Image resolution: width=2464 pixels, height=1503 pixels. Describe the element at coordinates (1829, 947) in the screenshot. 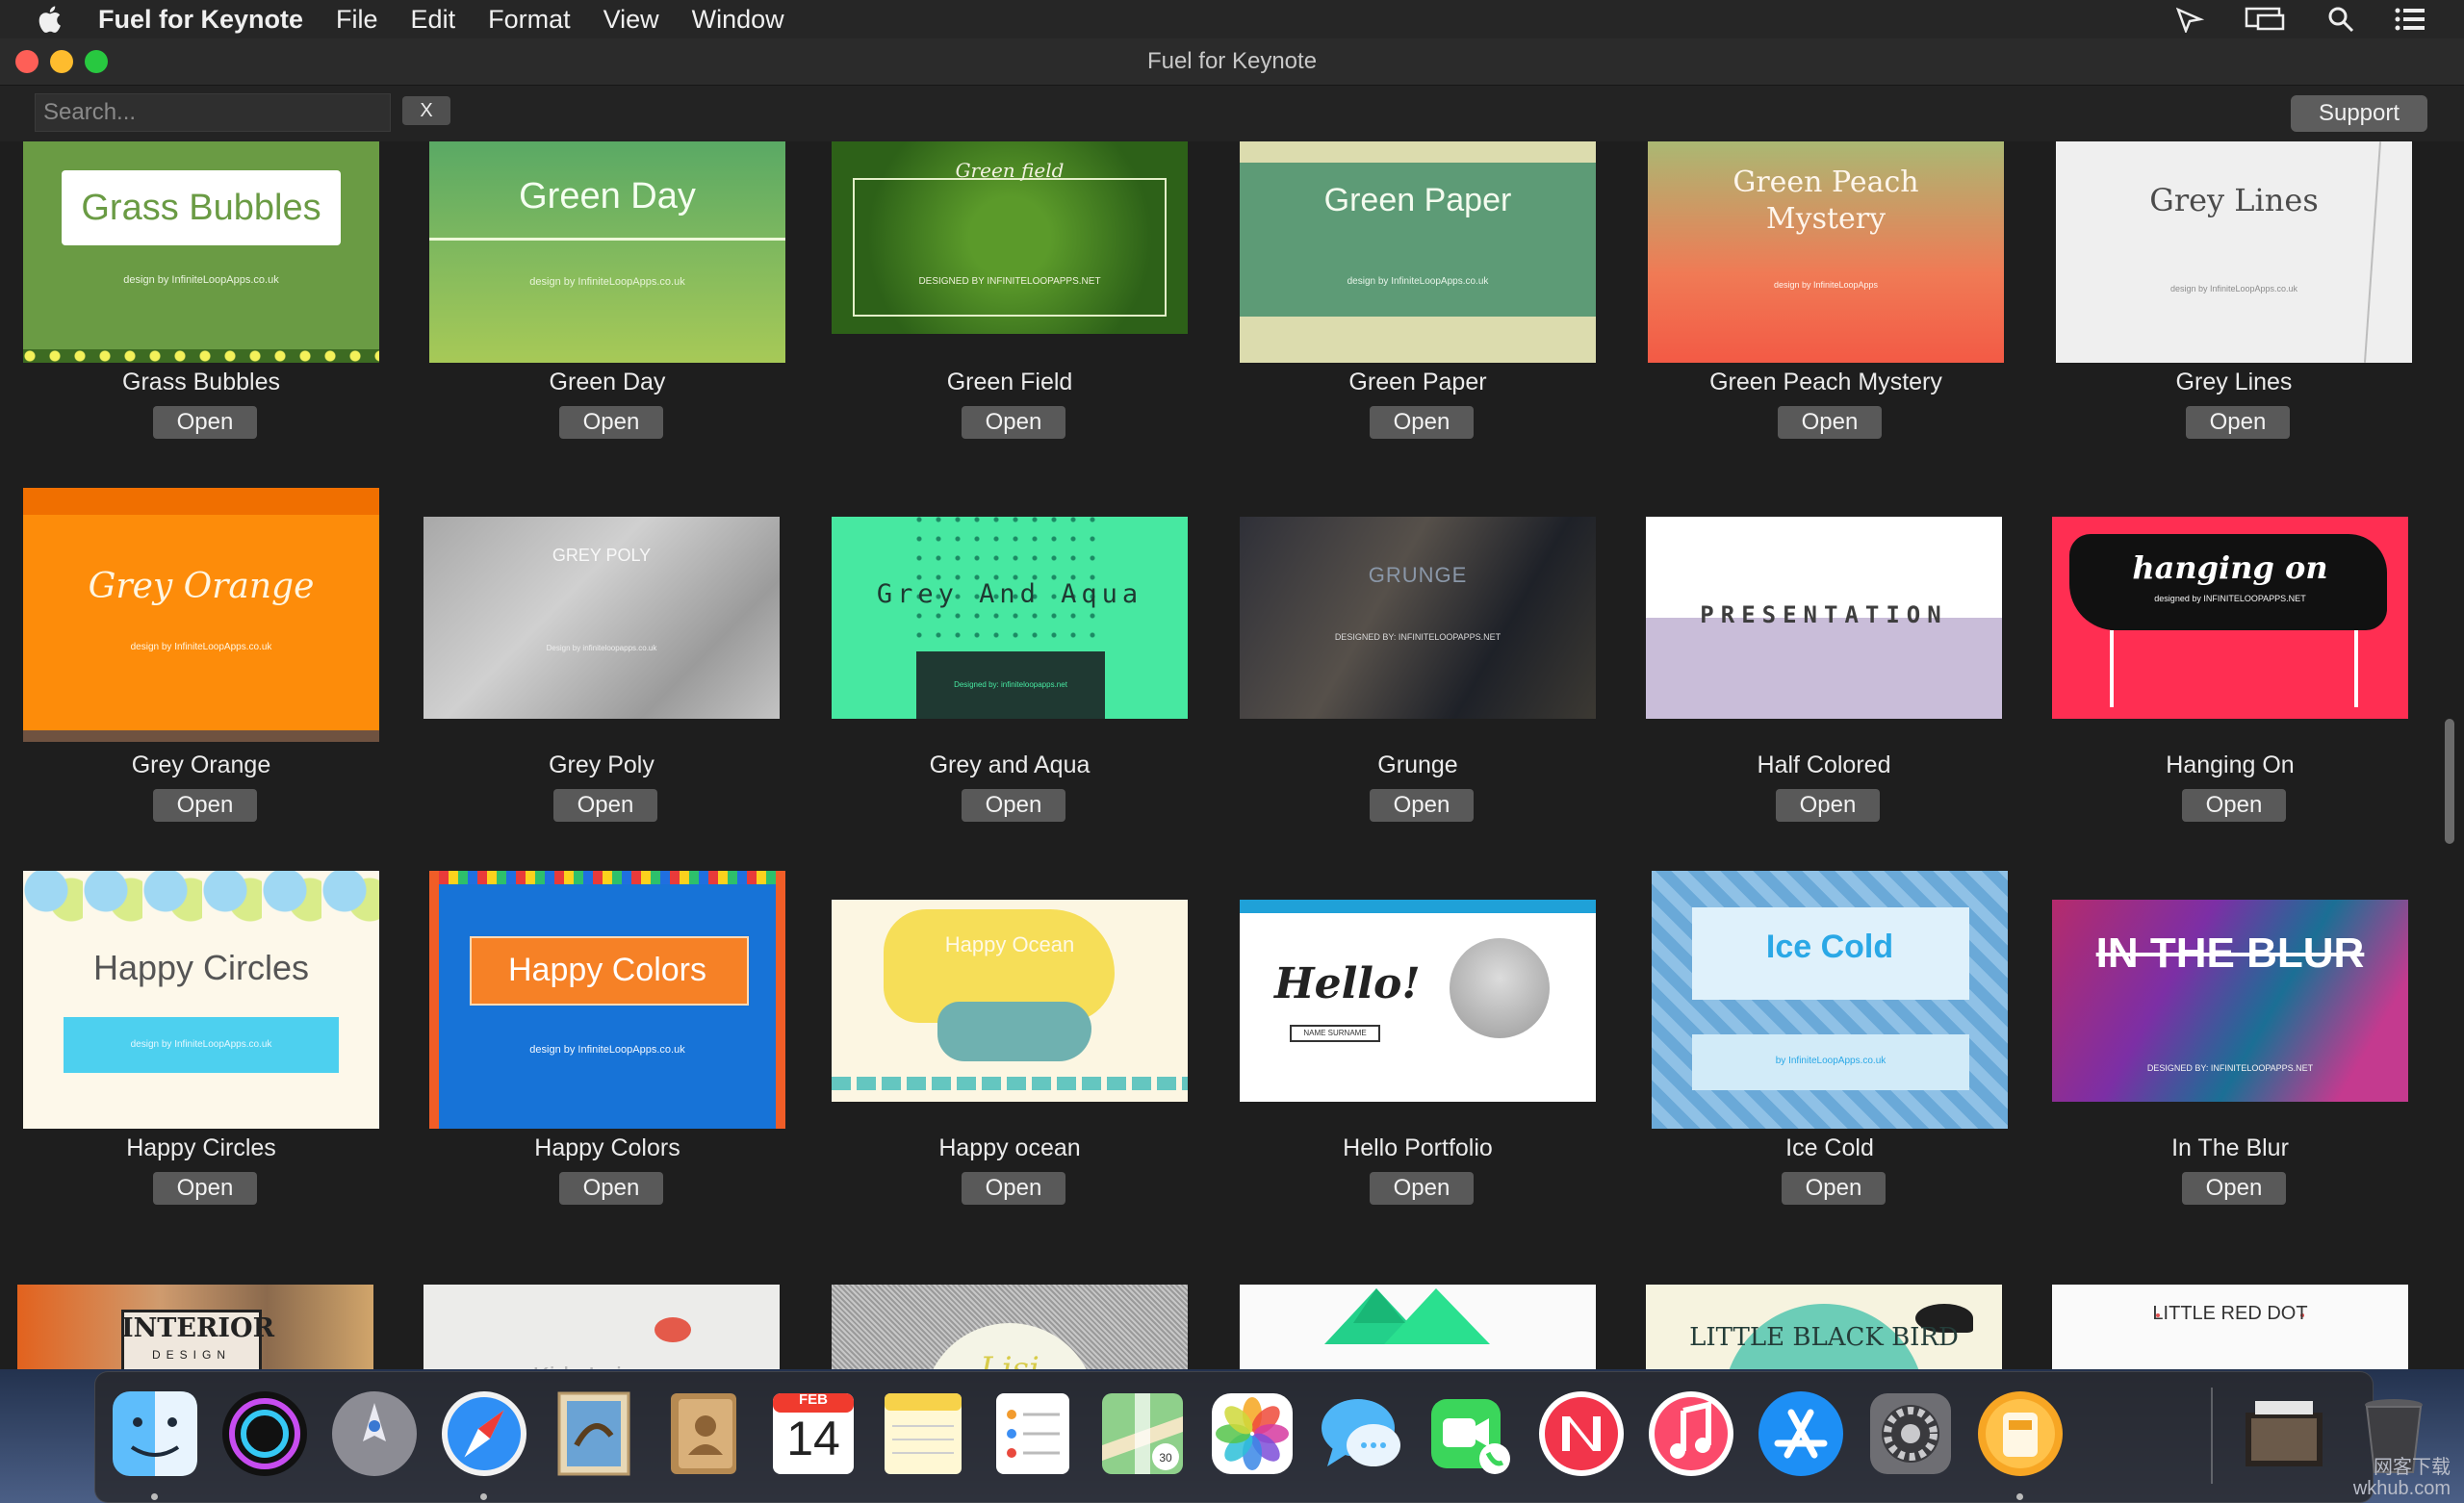

I see `thumbnail-title: Ice Cold` at that location.